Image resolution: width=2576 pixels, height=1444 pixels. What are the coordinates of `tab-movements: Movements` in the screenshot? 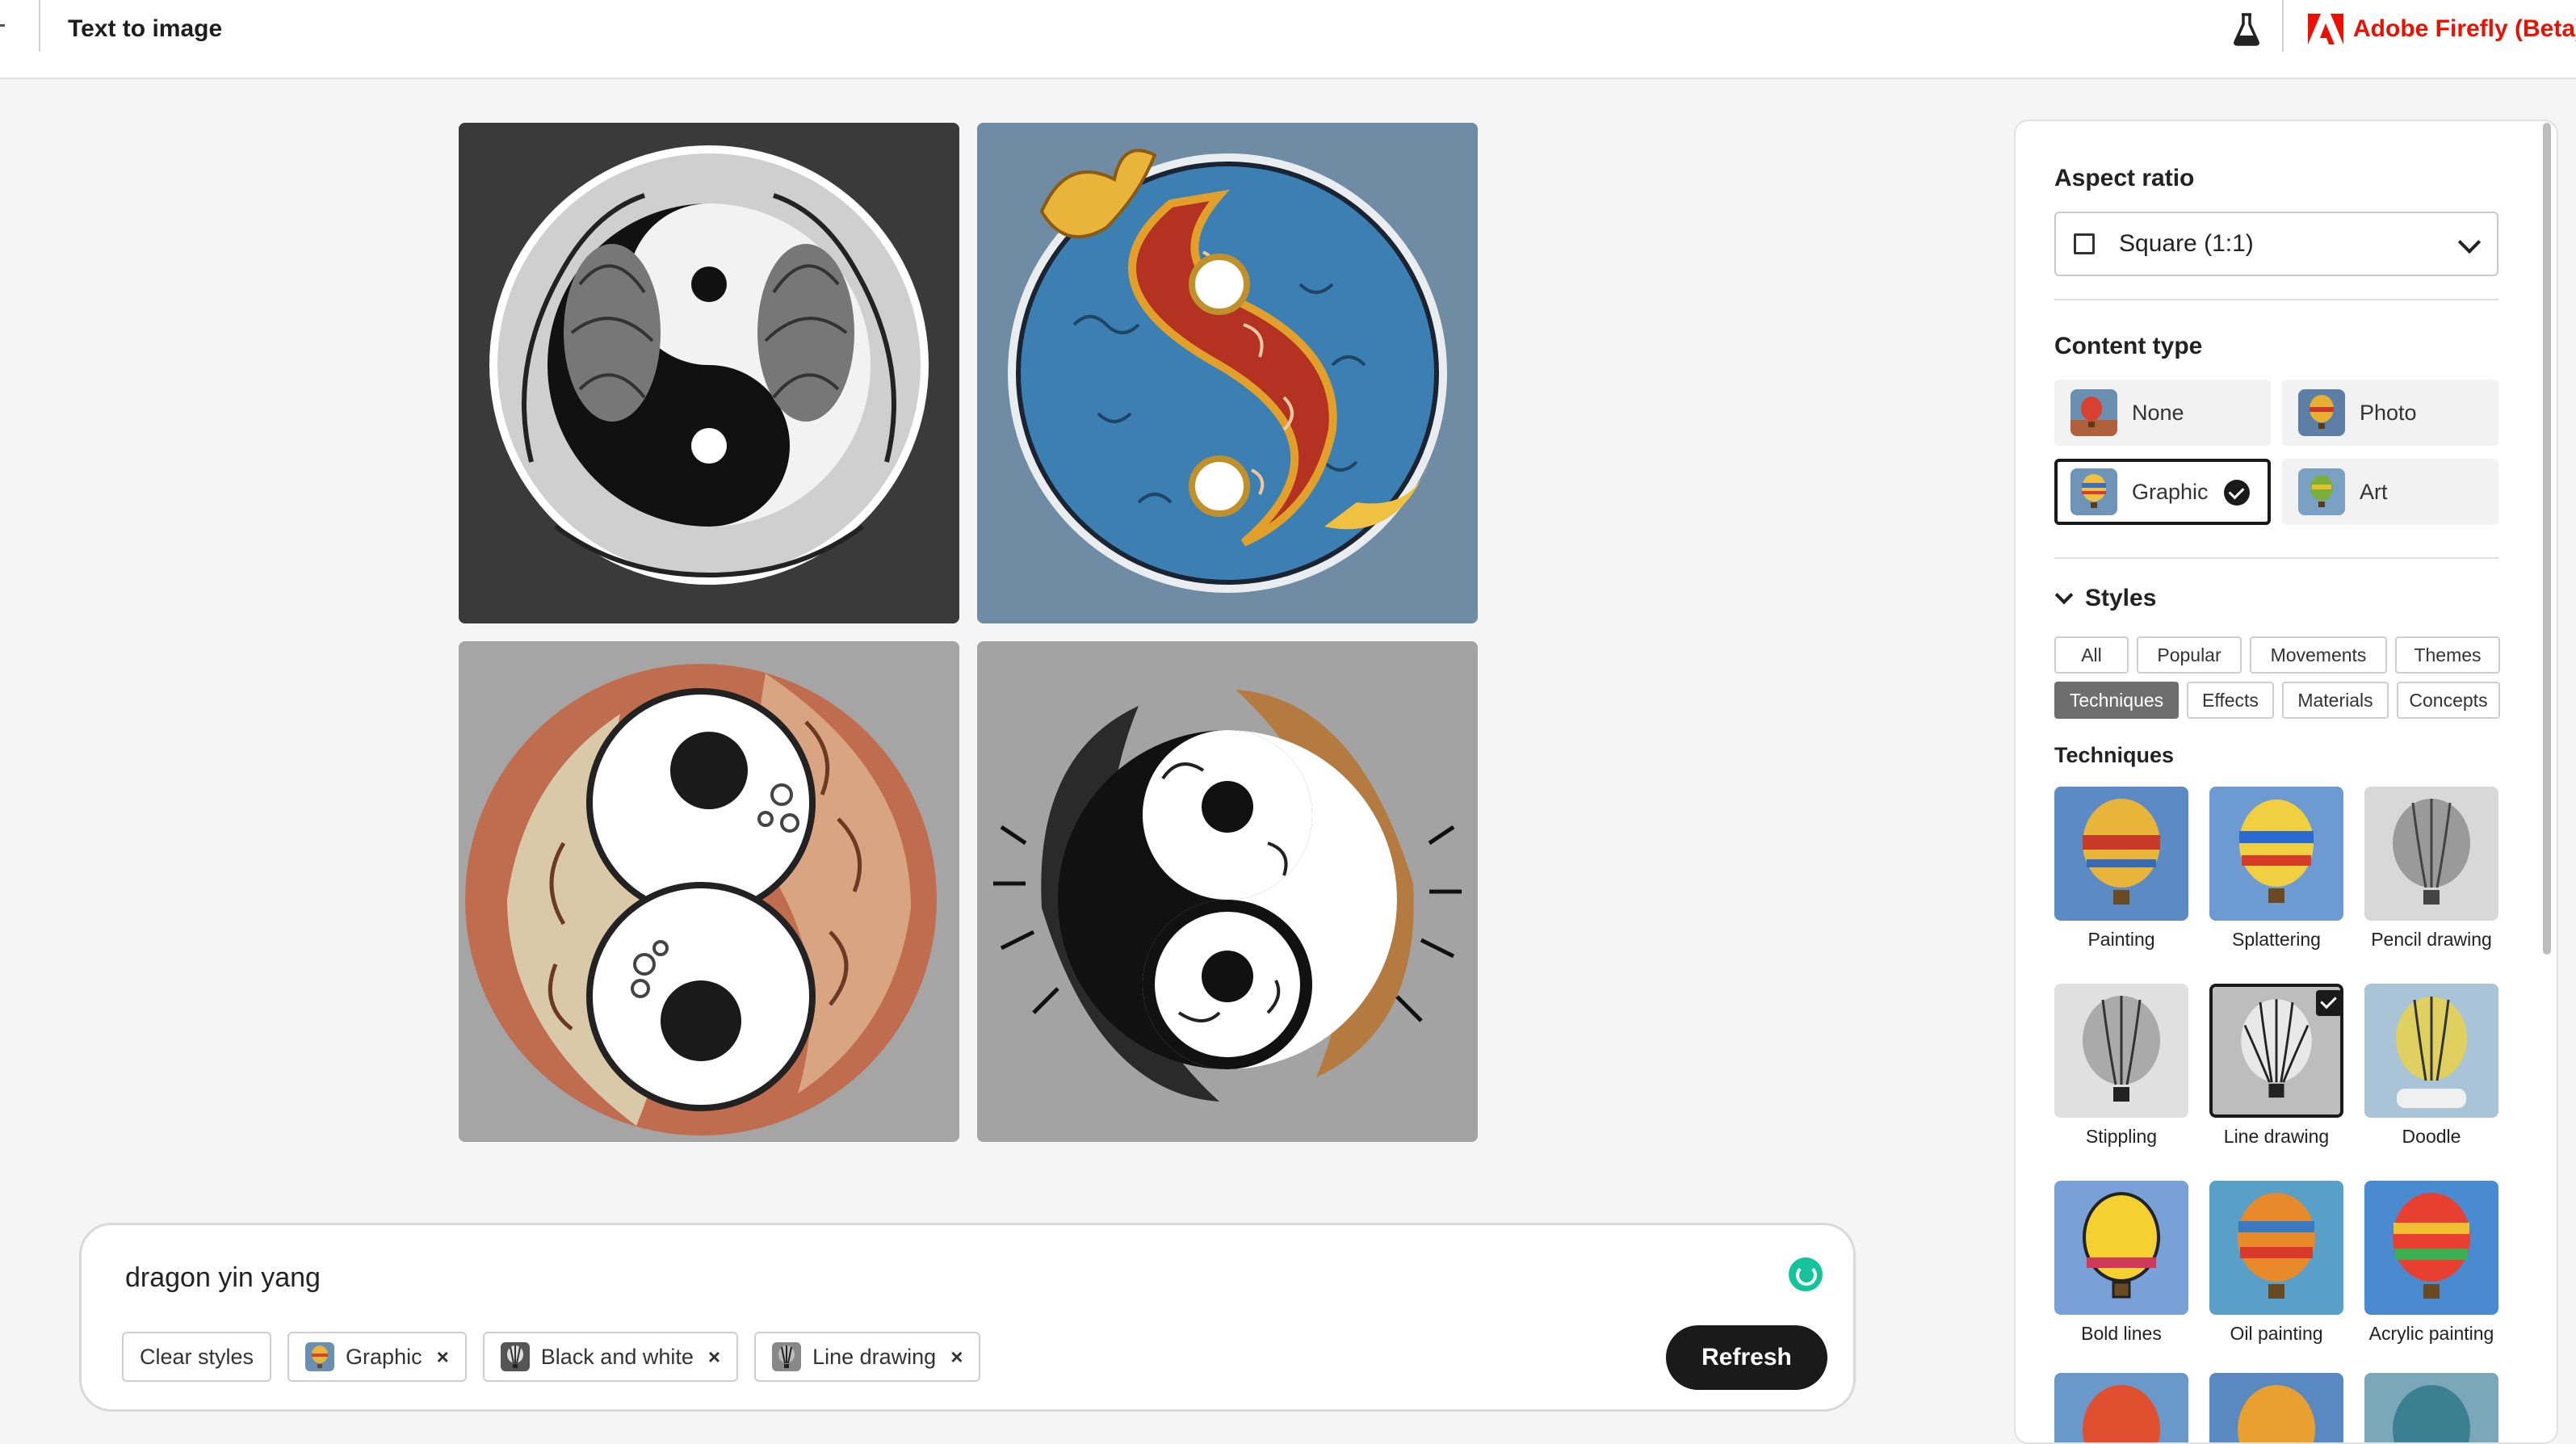 It's located at (2318, 655).